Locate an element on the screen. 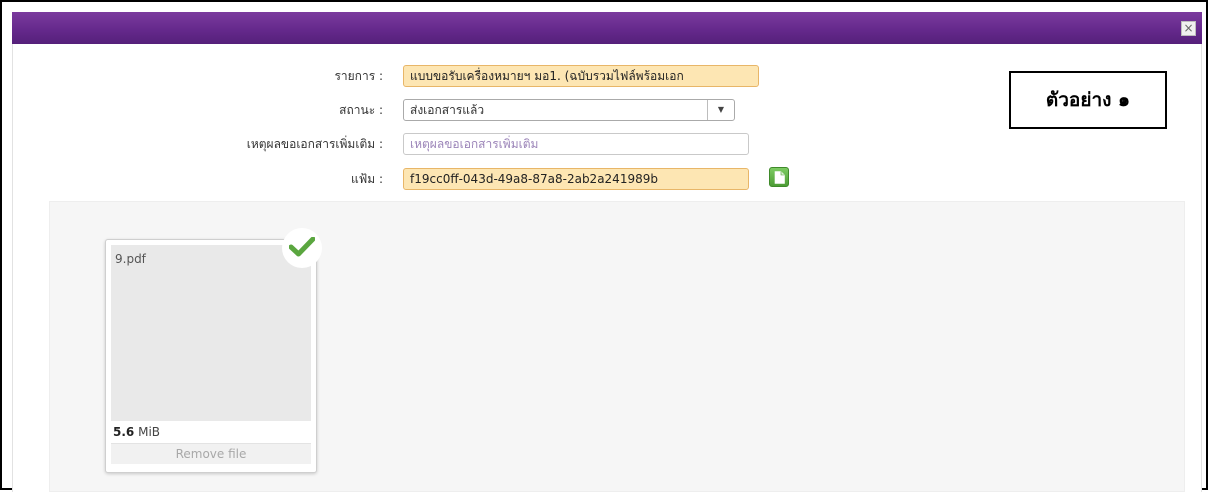 The height and width of the screenshot is (492, 1208). file-size-unit: MiB is located at coordinates (149, 432).